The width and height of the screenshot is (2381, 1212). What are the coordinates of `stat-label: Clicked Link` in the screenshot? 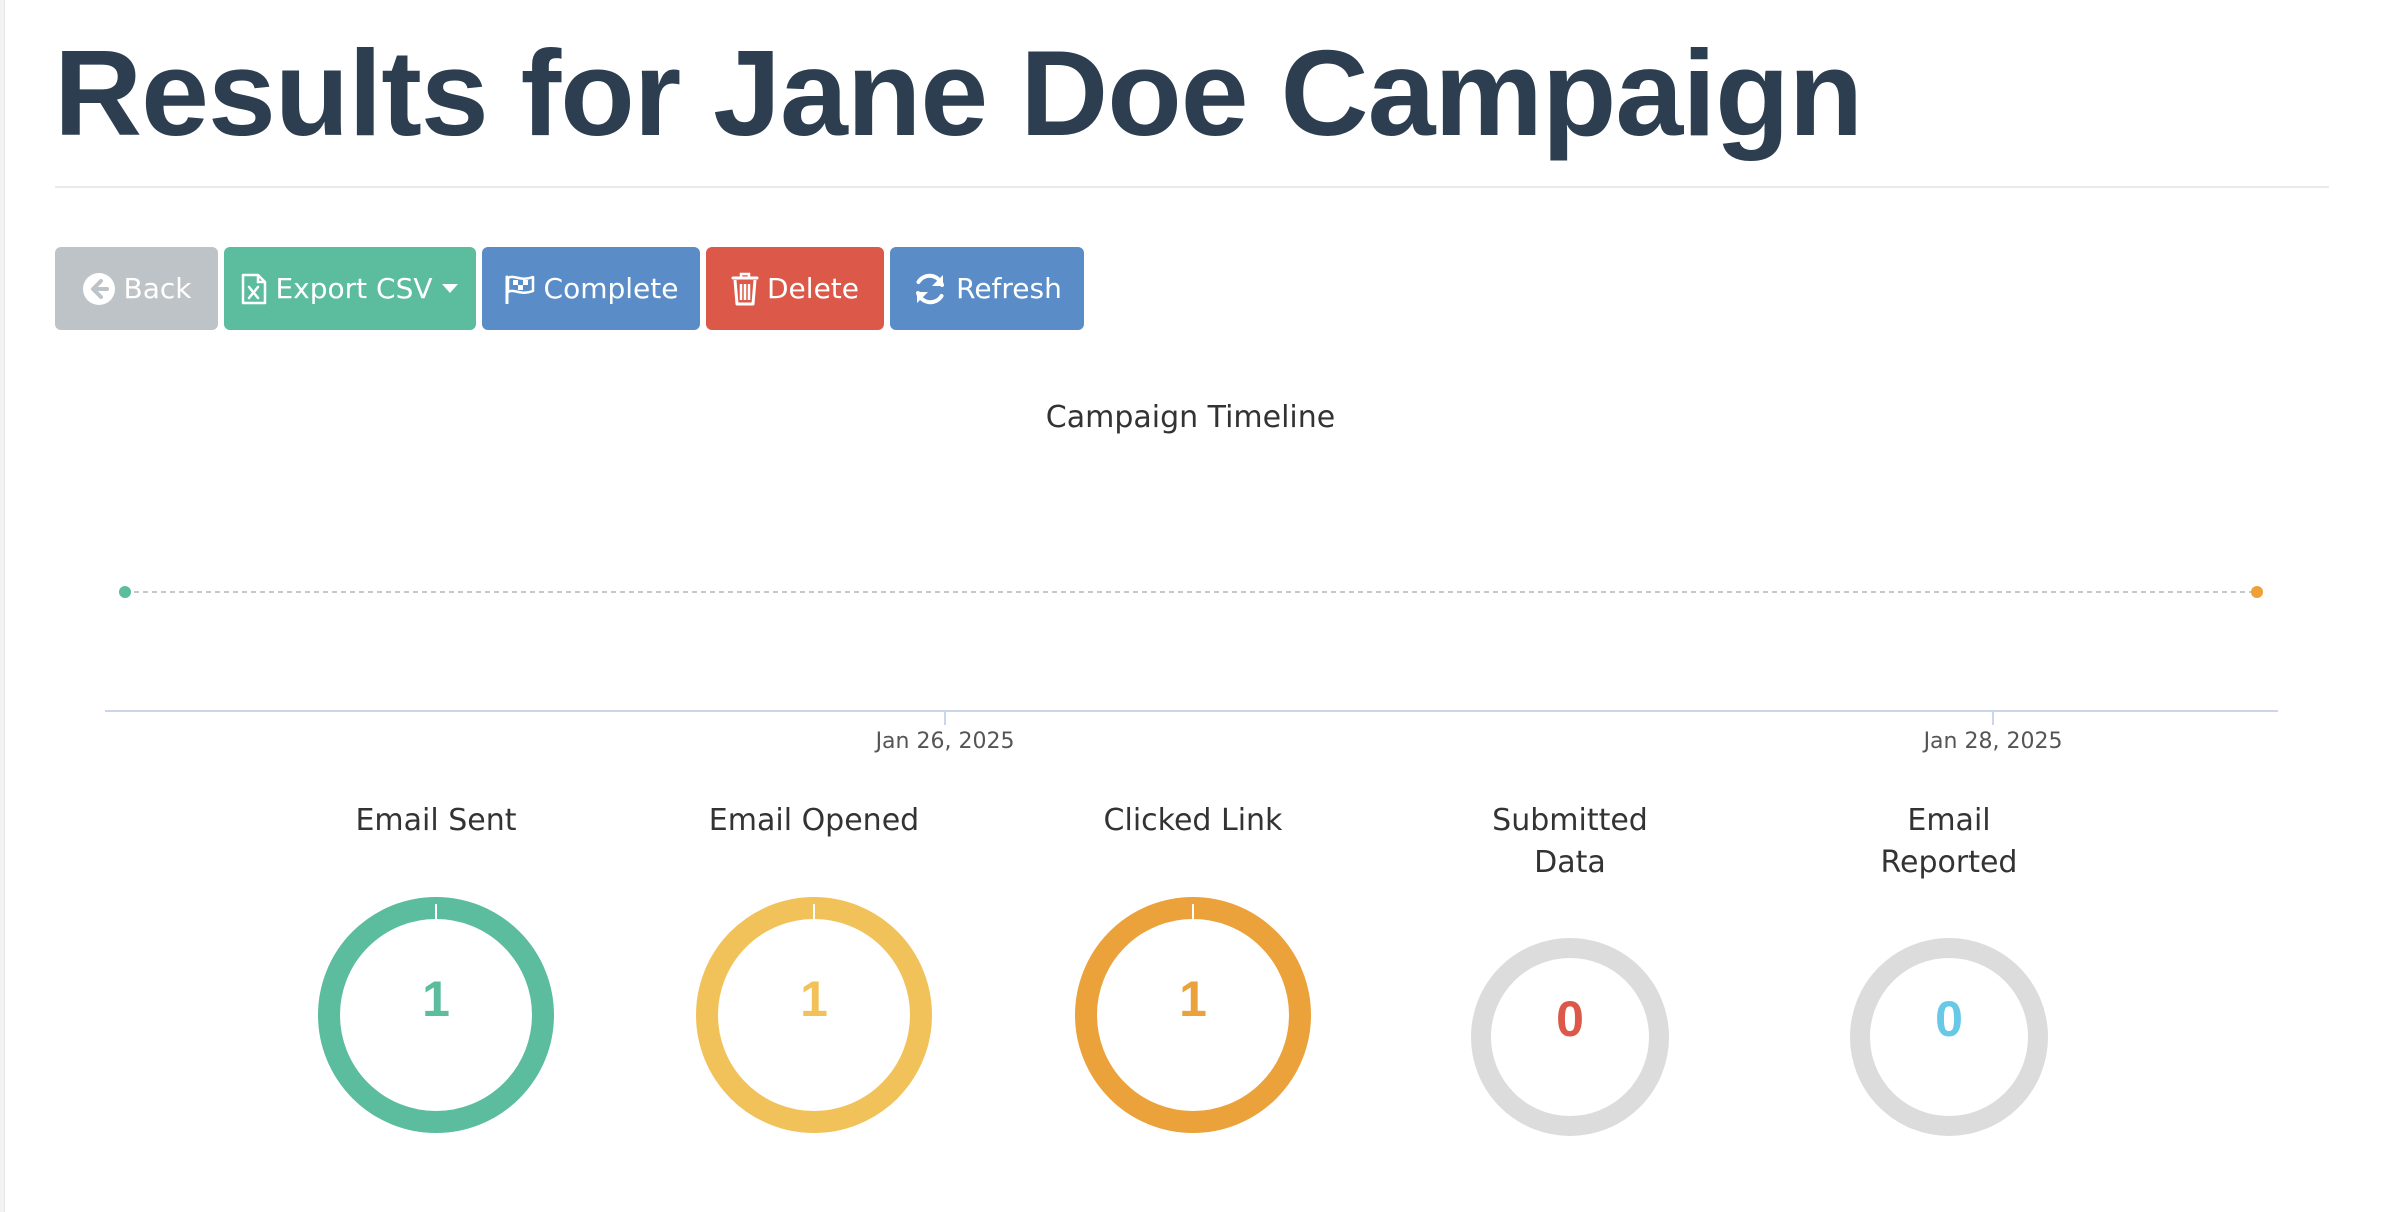 It's located at (1193, 820).